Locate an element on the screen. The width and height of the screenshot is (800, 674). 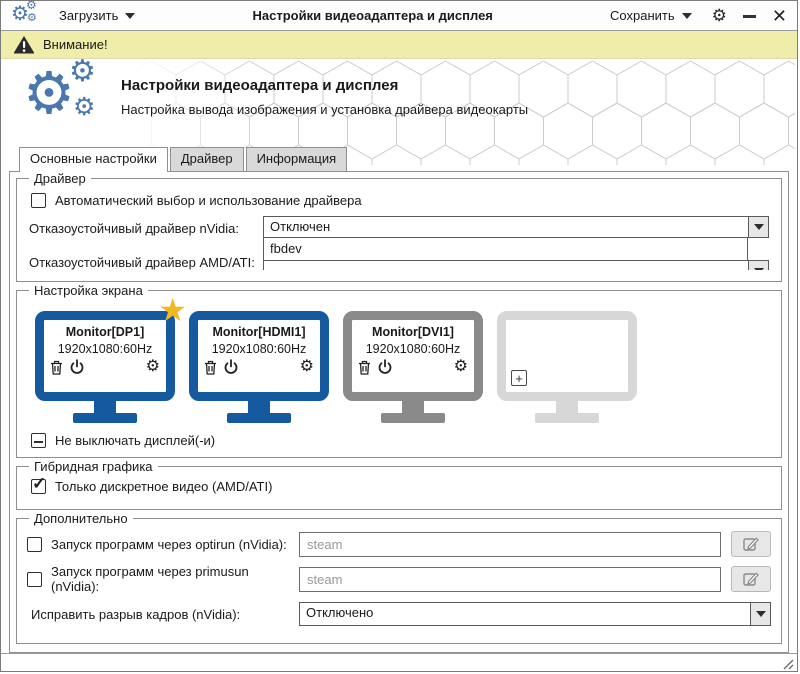
optirun-row: Запуск программ через optirun (nVidia): is located at coordinates (399, 544).